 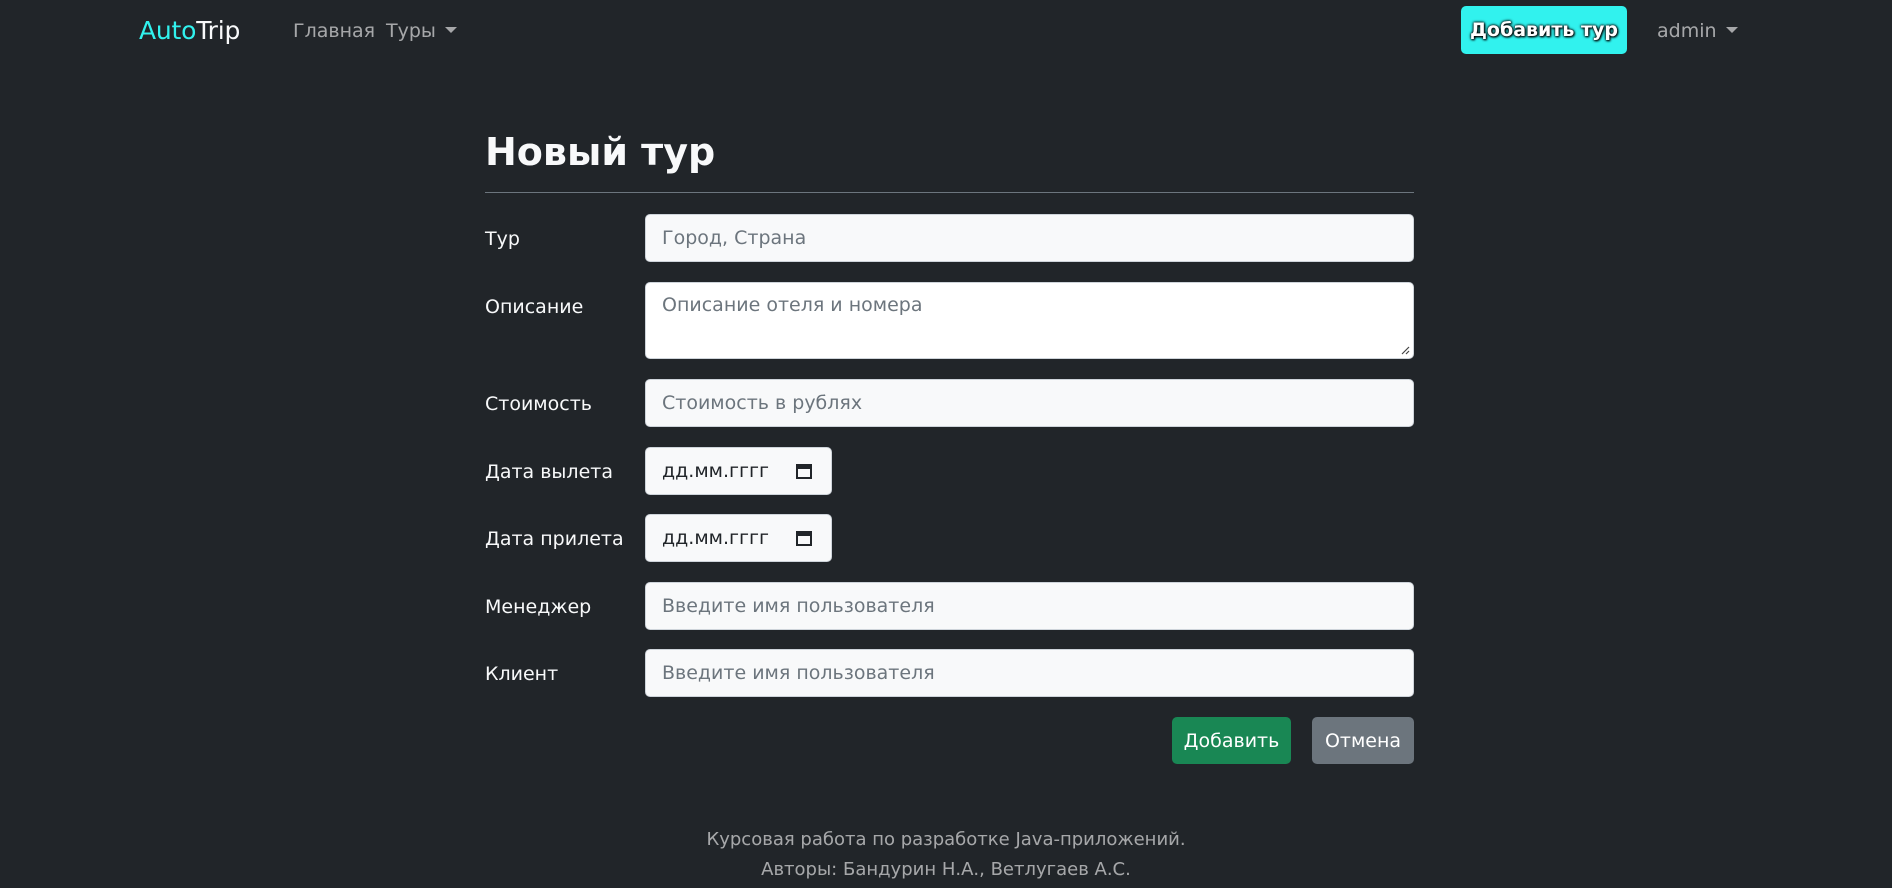 What do you see at coordinates (1544, 30) in the screenshot?
I see `add-tour-button: Добавить тур` at bounding box center [1544, 30].